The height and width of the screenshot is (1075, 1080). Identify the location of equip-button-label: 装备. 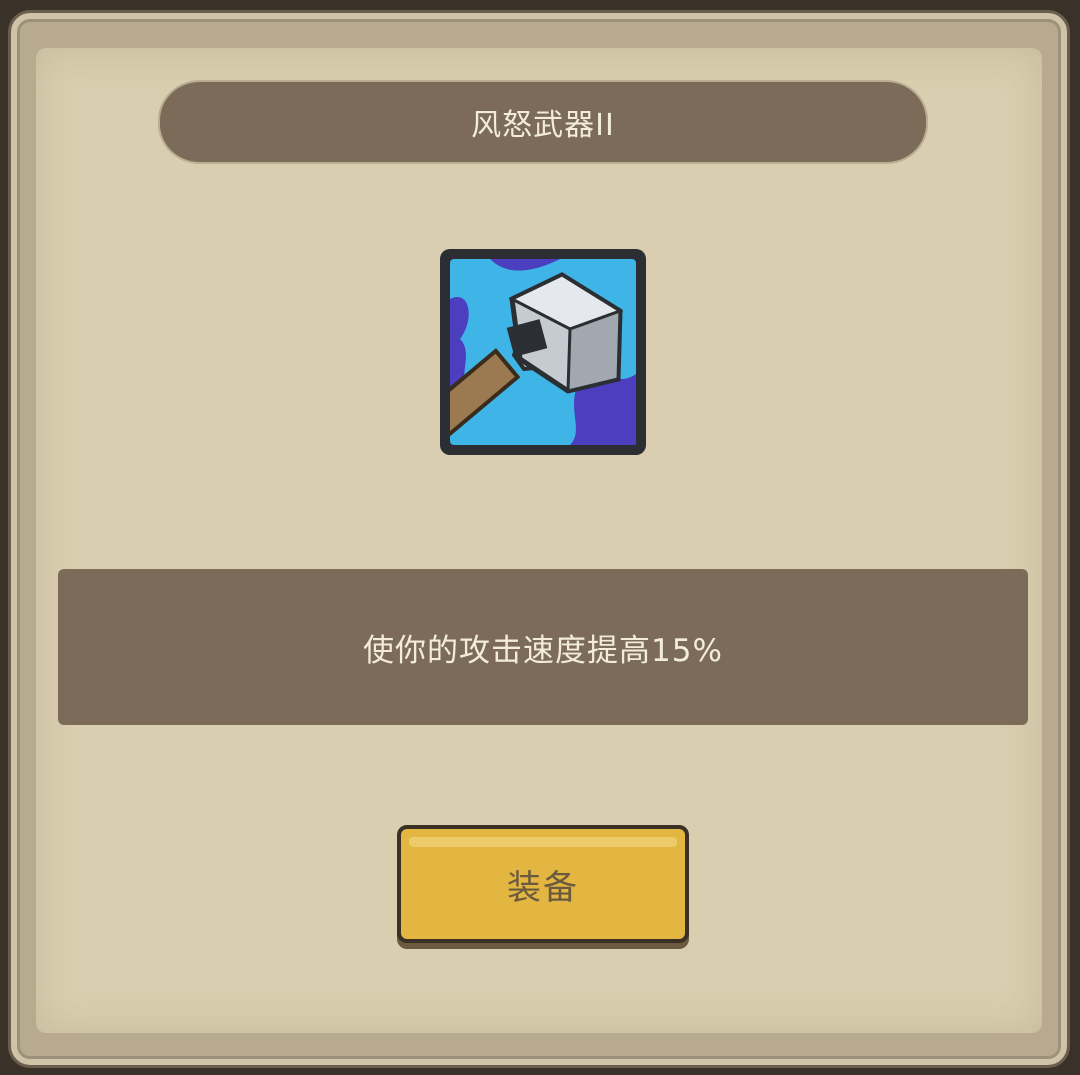
(543, 887).